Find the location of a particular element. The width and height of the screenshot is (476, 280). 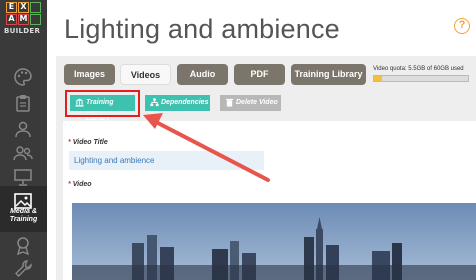

users-icon is located at coordinates (23, 153).